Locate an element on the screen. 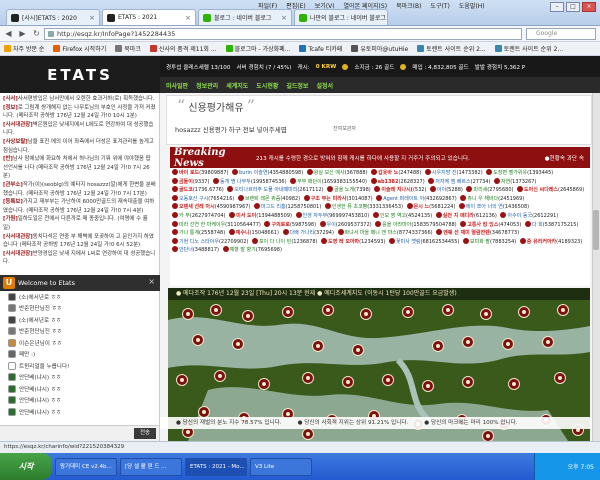 The height and width of the screenshot is (480, 600). bookmark-item: 유토피아@utuHie is located at coordinates (379, 48).